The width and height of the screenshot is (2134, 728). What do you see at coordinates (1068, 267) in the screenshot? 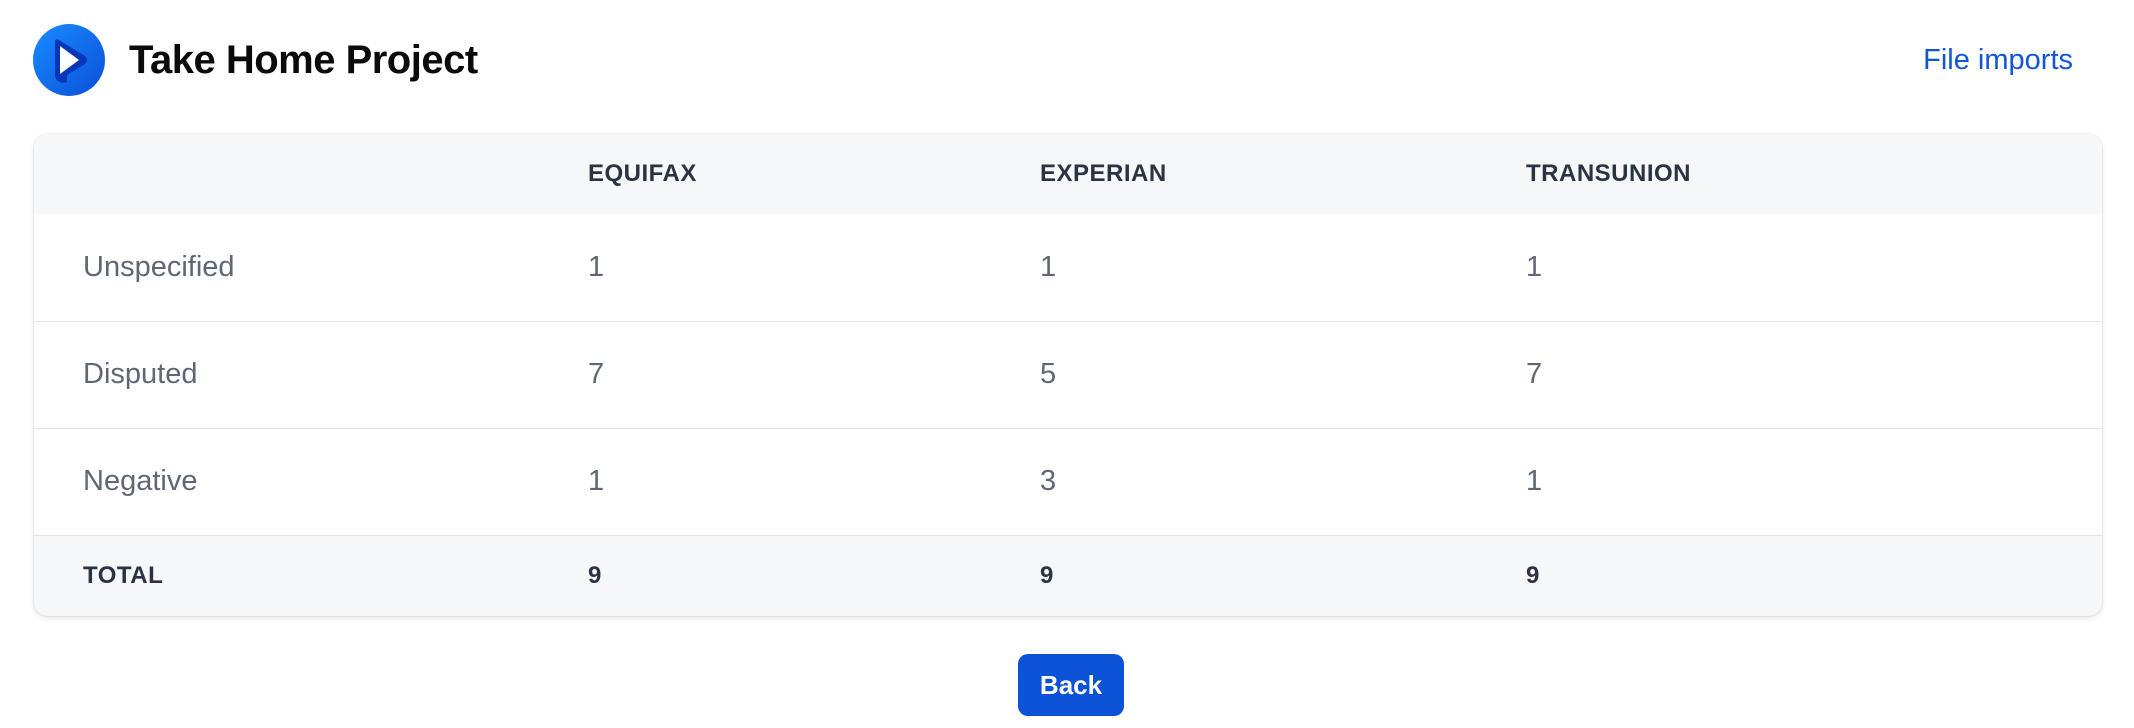
I see `table-row: Unspecified 1 1 1` at bounding box center [1068, 267].